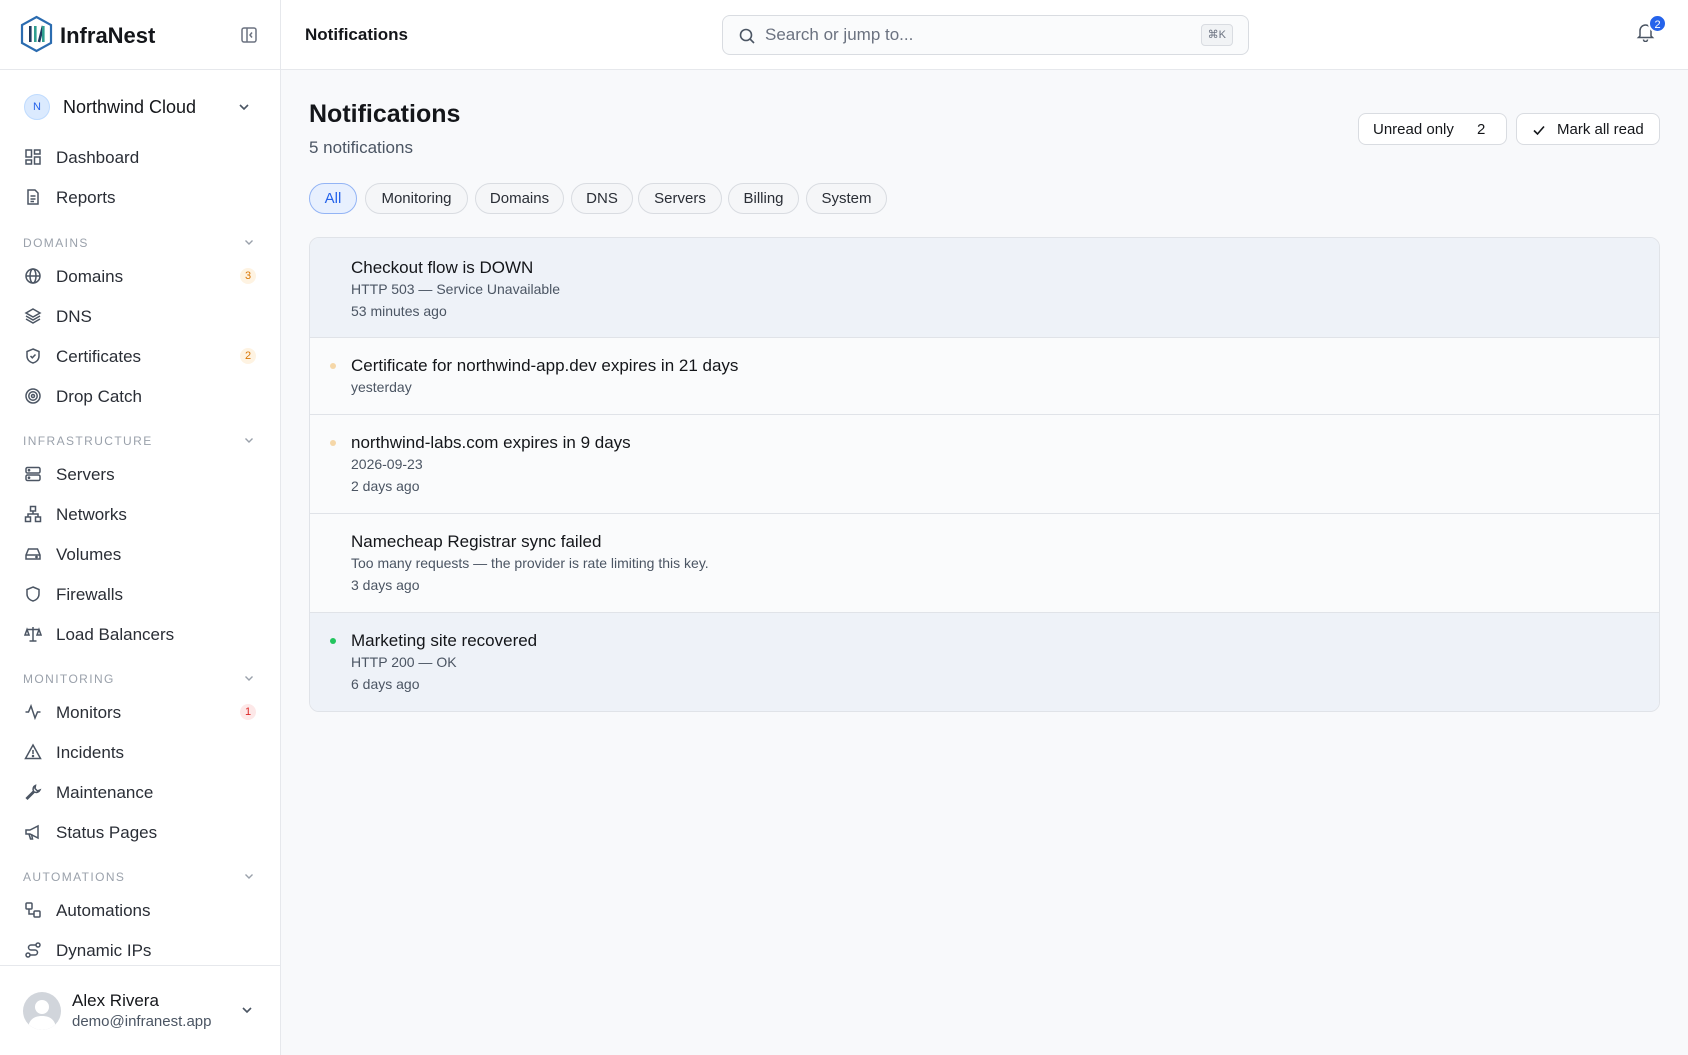  What do you see at coordinates (519, 198) in the screenshot?
I see `filter-chip-domains: Domains` at bounding box center [519, 198].